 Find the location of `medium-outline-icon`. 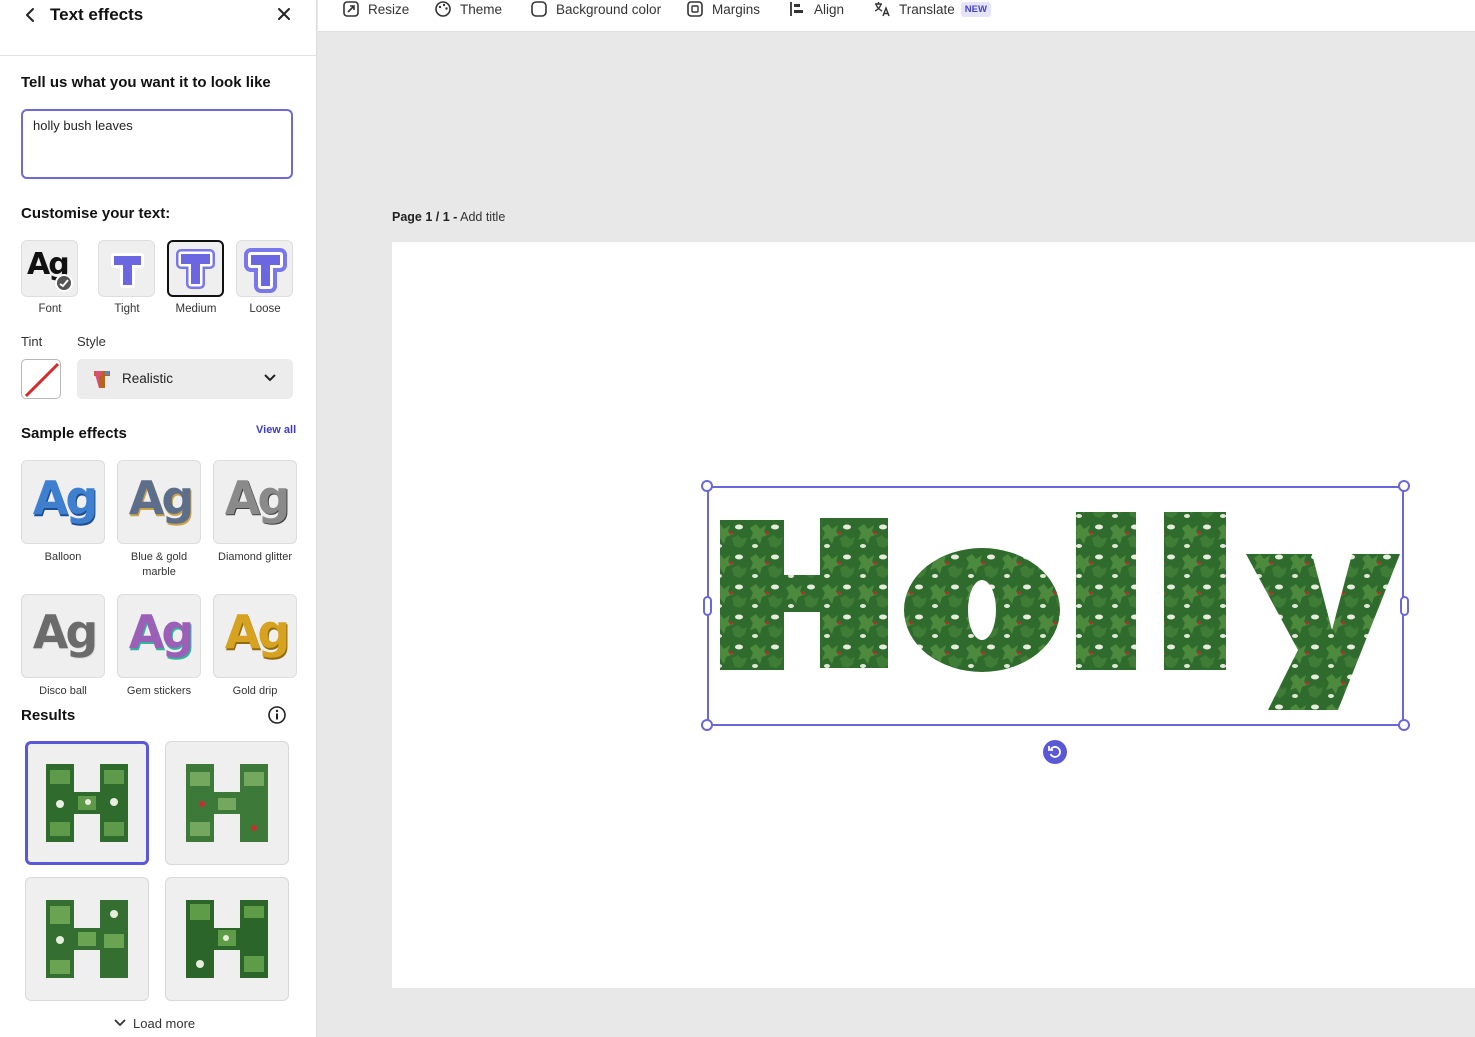

medium-outline-icon is located at coordinates (195, 269).